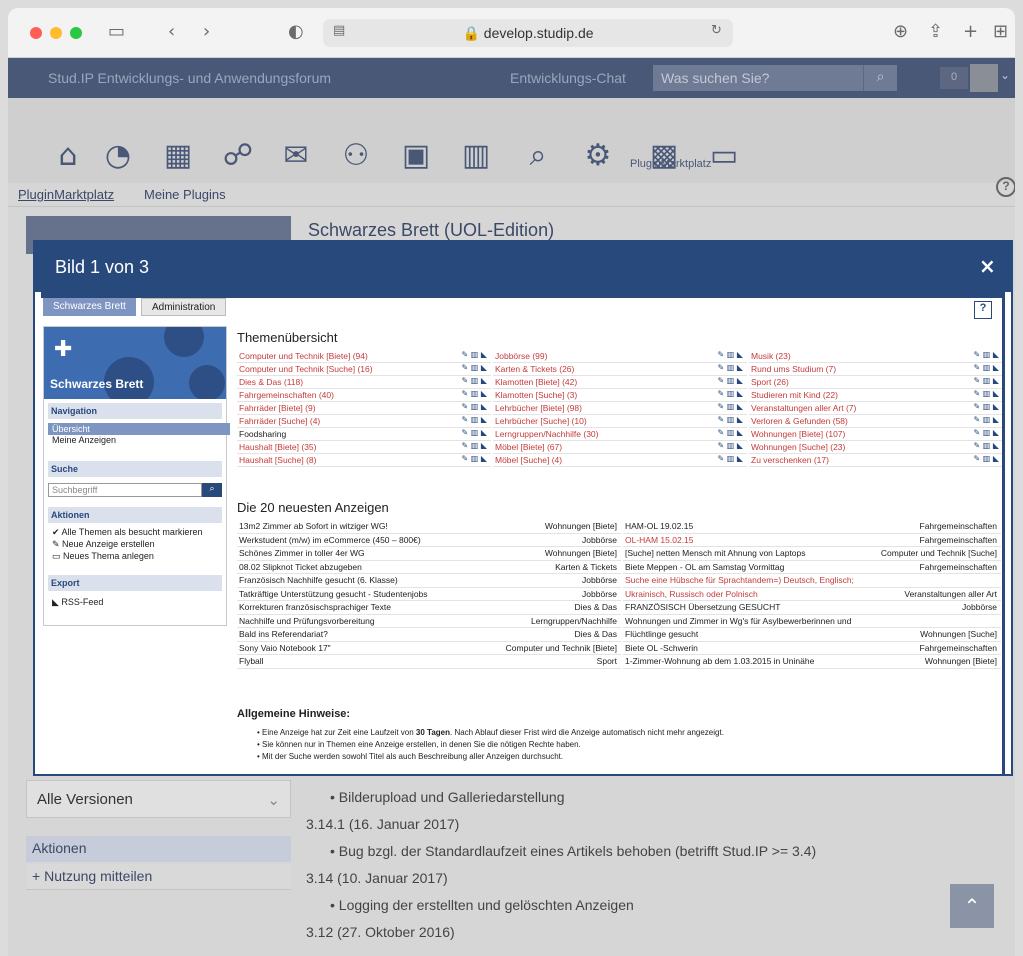 The height and width of the screenshot is (956, 1023). Describe the element at coordinates (315, 607) in the screenshot. I see `ad-title: Korrekturen französischsprachiger Texte` at that location.